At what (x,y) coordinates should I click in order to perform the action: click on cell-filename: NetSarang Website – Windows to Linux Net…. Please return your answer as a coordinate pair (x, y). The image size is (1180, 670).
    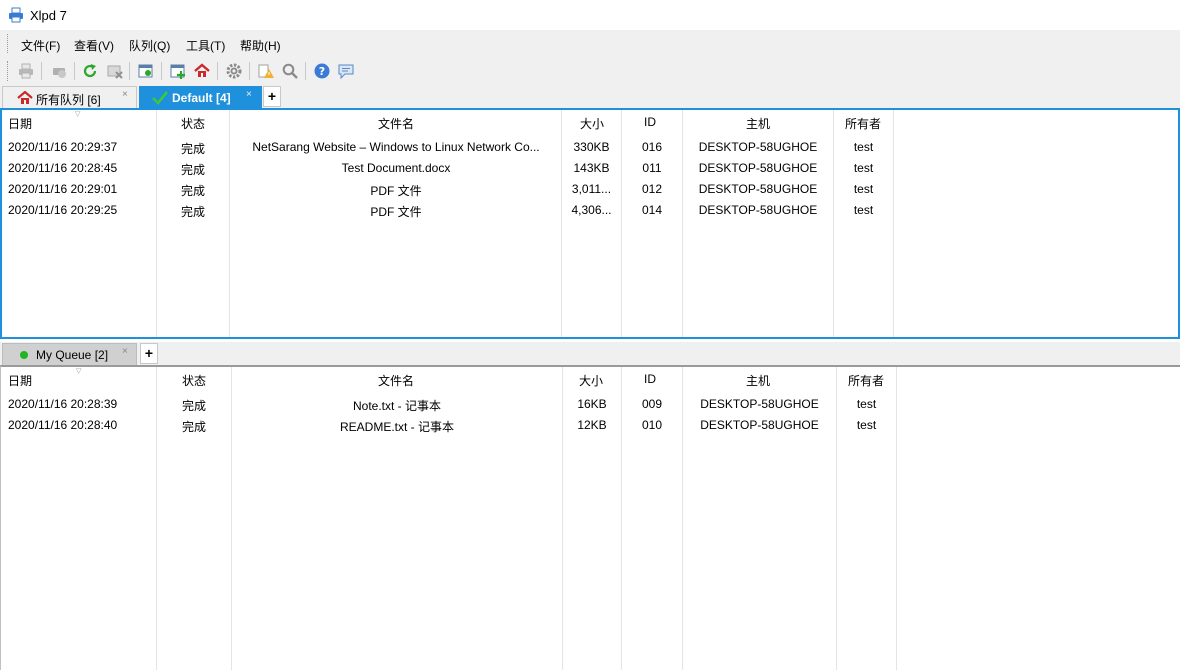
    Looking at the image, I should click on (396, 147).